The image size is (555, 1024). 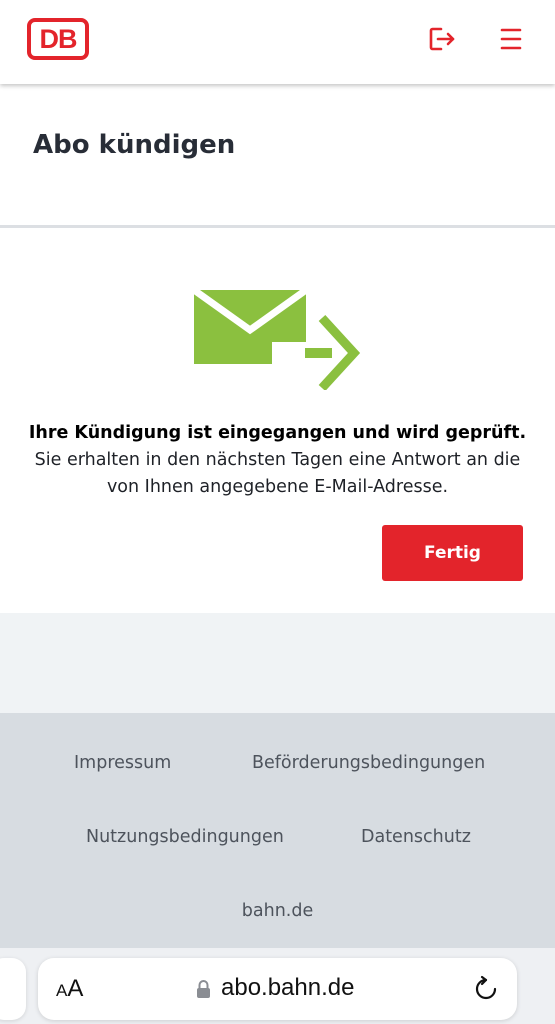 I want to click on reload-button, so click(x=486, y=989).